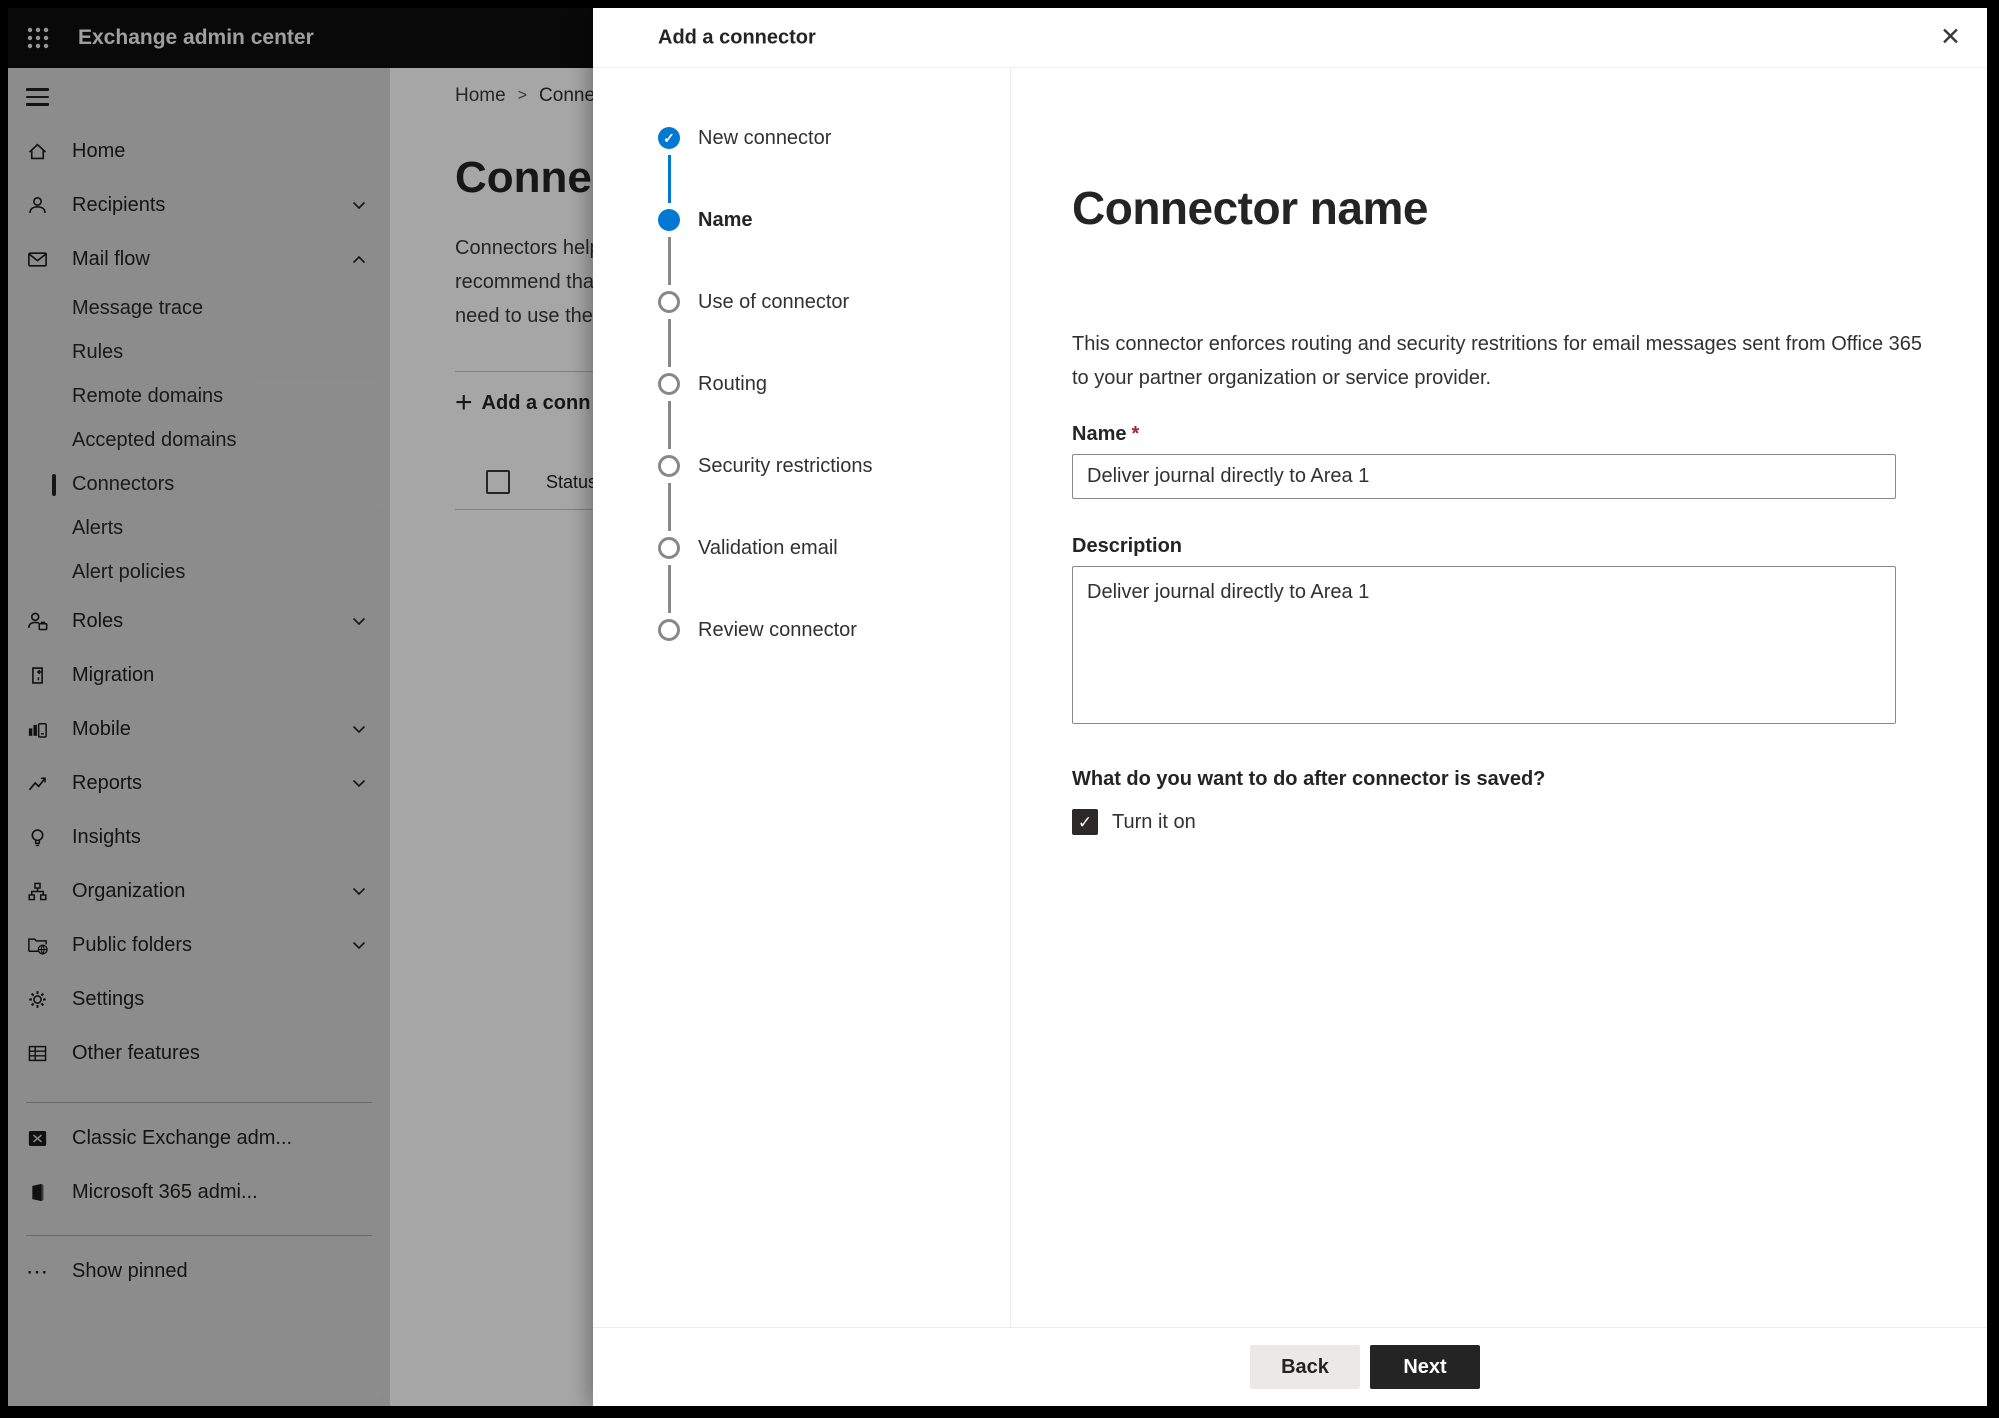 Image resolution: width=1999 pixels, height=1418 pixels. What do you see at coordinates (801, 250) in the screenshot?
I see `step-name: Name` at bounding box center [801, 250].